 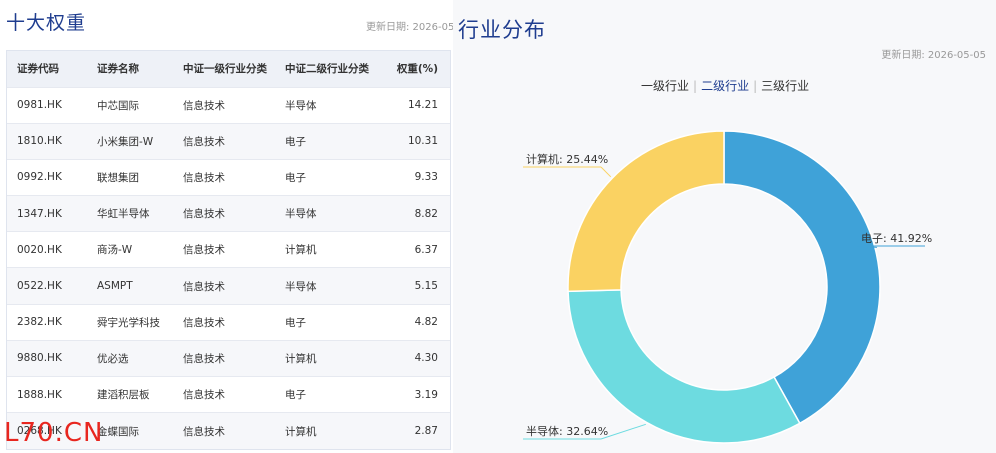 What do you see at coordinates (228, 394) in the screenshot?
I see `table-row: 1888.HK 建滔积层板 信息技术 电子 3.19` at bounding box center [228, 394].